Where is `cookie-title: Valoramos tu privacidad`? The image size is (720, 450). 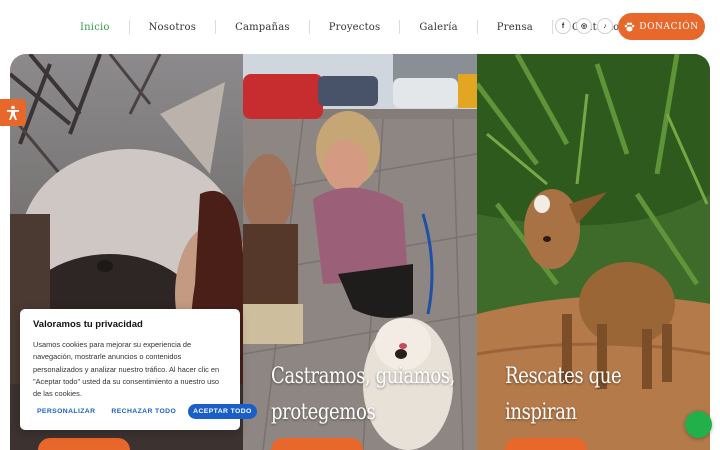 cookie-title: Valoramos tu privacidad is located at coordinates (88, 324).